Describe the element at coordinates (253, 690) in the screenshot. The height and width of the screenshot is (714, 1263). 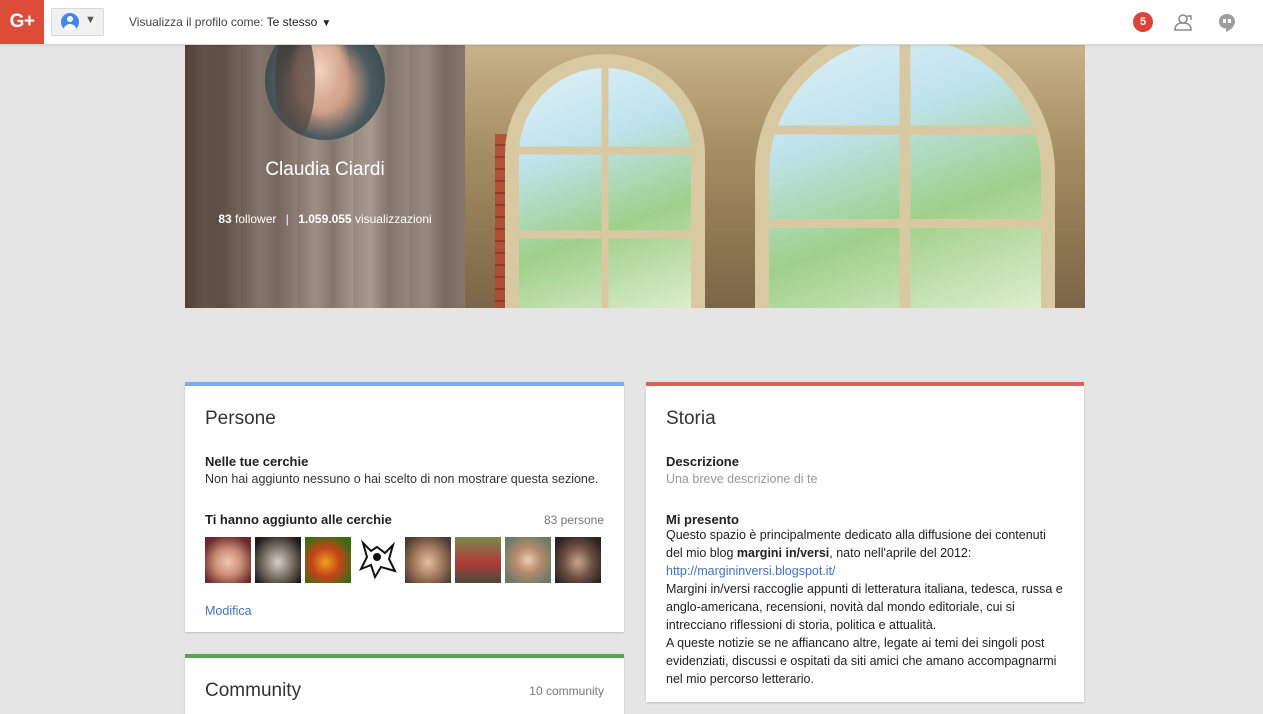
I see `community-card-title: Community` at that location.